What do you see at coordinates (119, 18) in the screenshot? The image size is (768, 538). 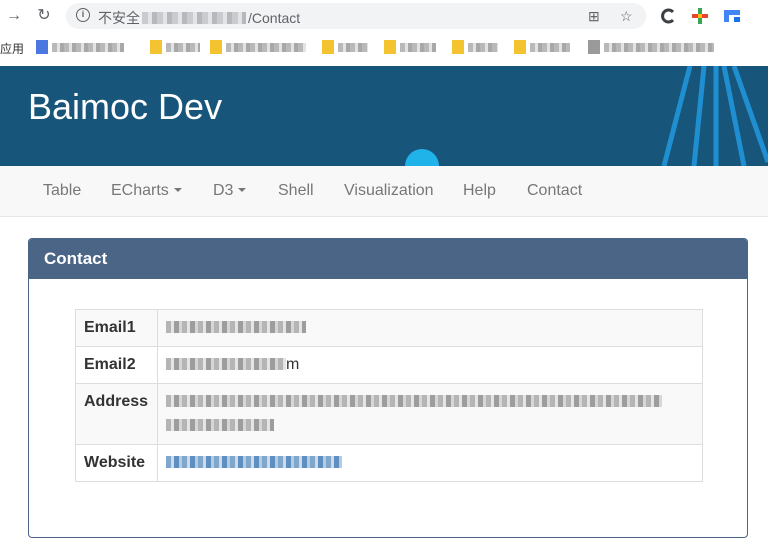 I see `security-label: 不安全` at bounding box center [119, 18].